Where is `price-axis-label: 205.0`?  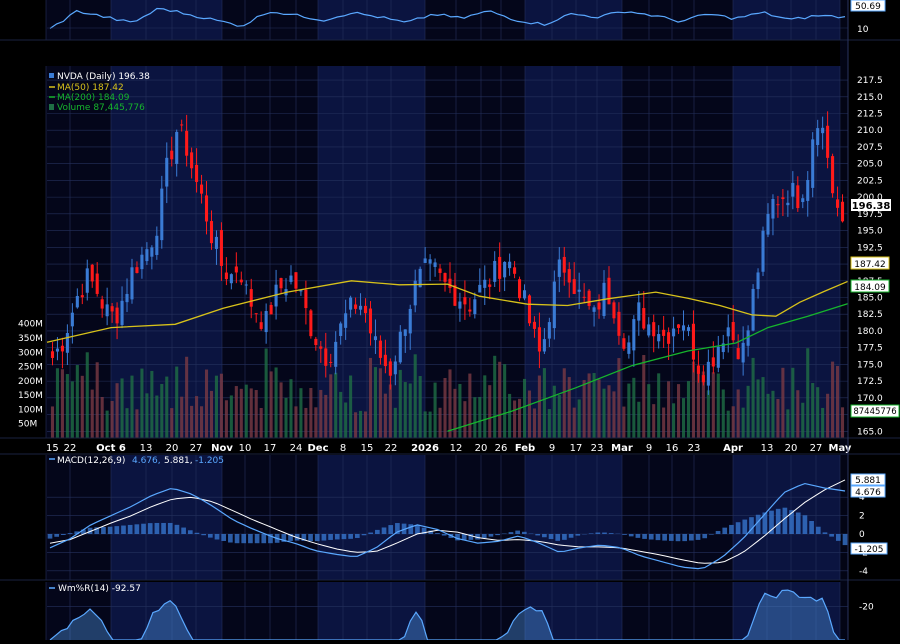 price-axis-label: 205.0 is located at coordinates (870, 165).